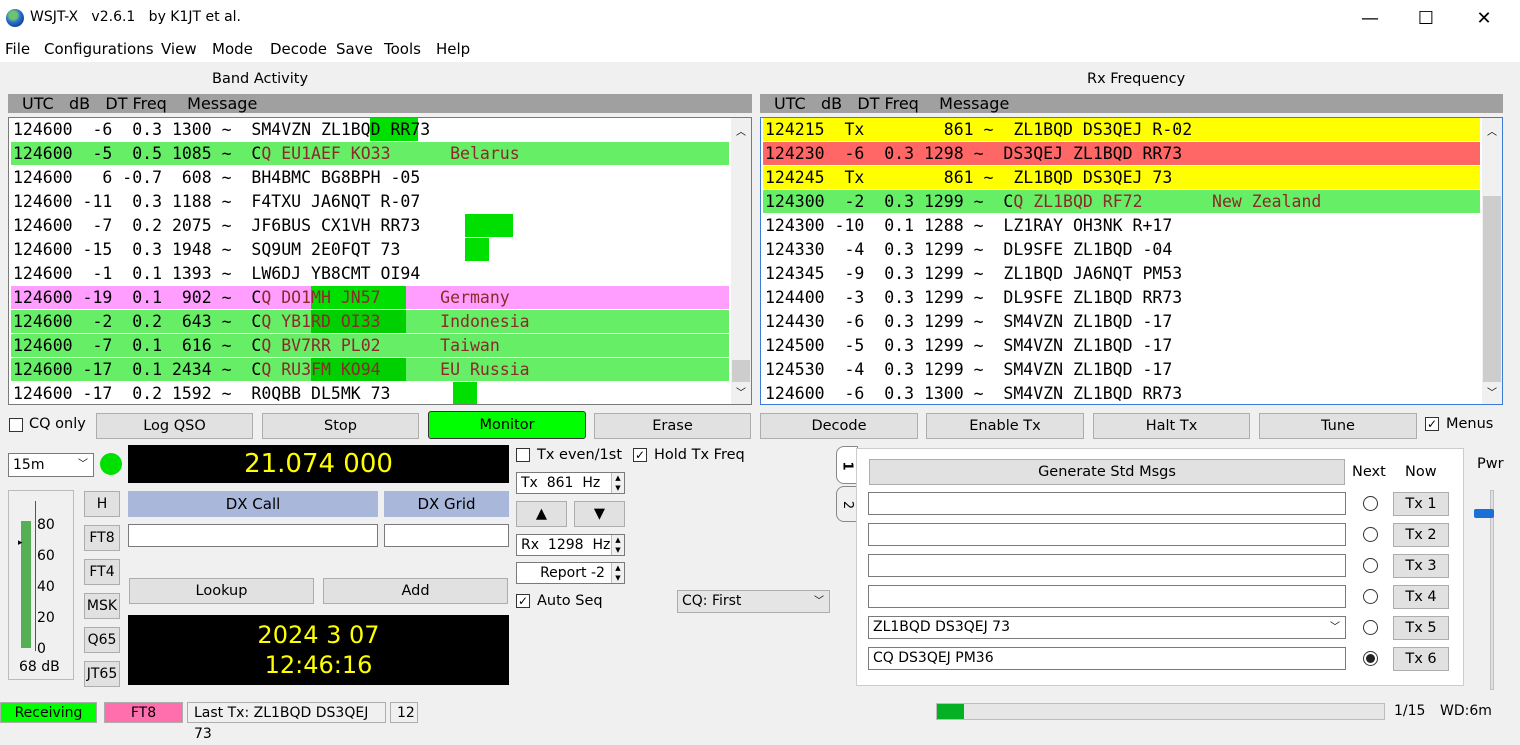 This screenshot has height=745, width=1520. What do you see at coordinates (370, 346) in the screenshot?
I see `band-activity-row: 124600 -7 0.1 616 ~ CQ BV7RR PL02 Taiwan` at bounding box center [370, 346].